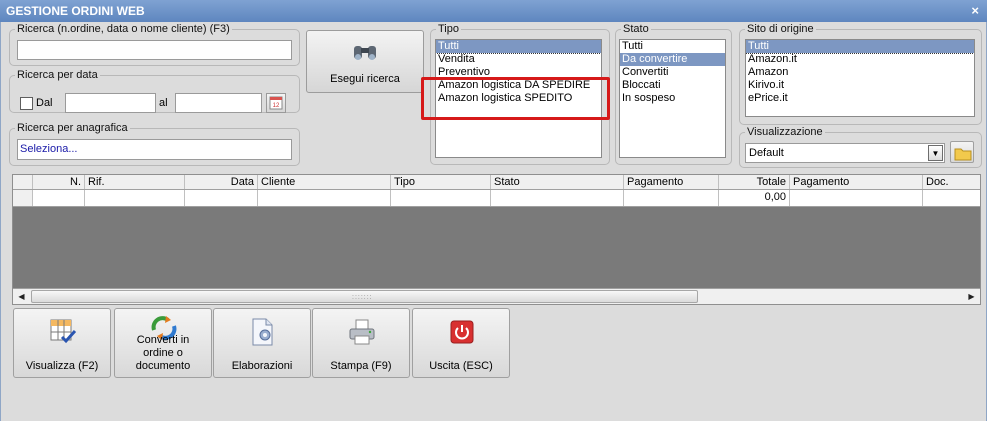  What do you see at coordinates (365, 53) in the screenshot?
I see `binoculars-icon` at bounding box center [365, 53].